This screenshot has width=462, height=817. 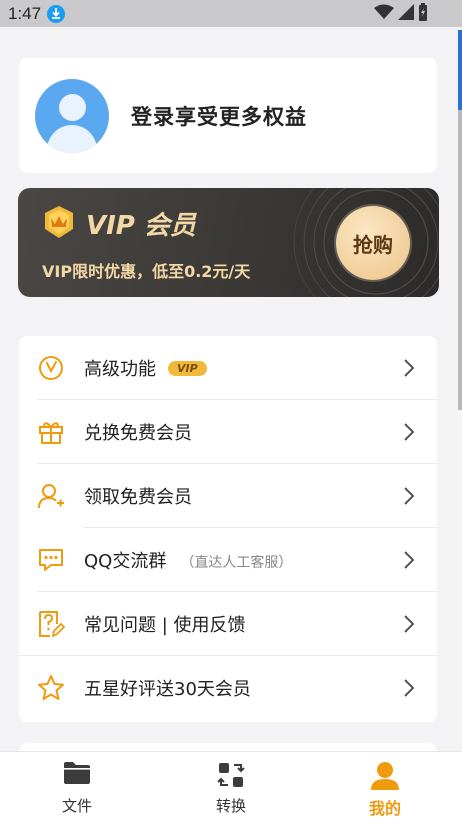 I want to click on menu-item-qq-group: QQ交流群 （直达人工客服）, so click(x=228, y=560).